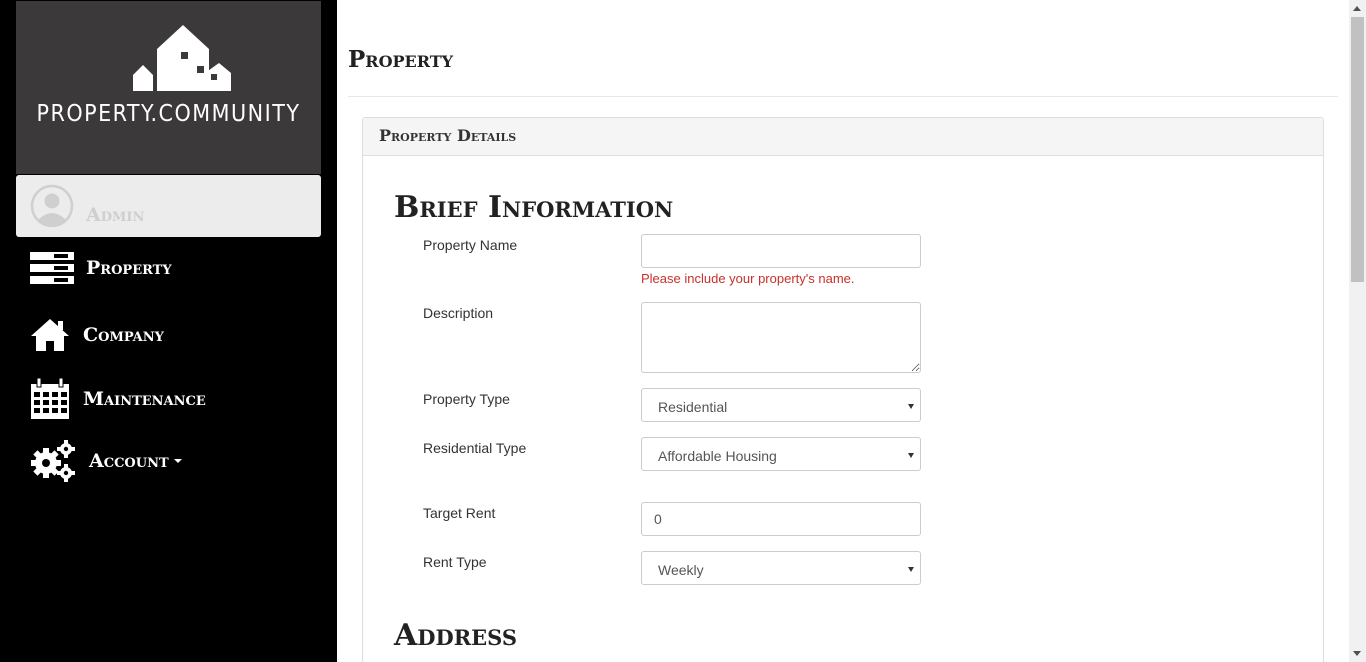 The height and width of the screenshot is (662, 1366). What do you see at coordinates (781, 337) in the screenshot?
I see `description-textarea` at bounding box center [781, 337].